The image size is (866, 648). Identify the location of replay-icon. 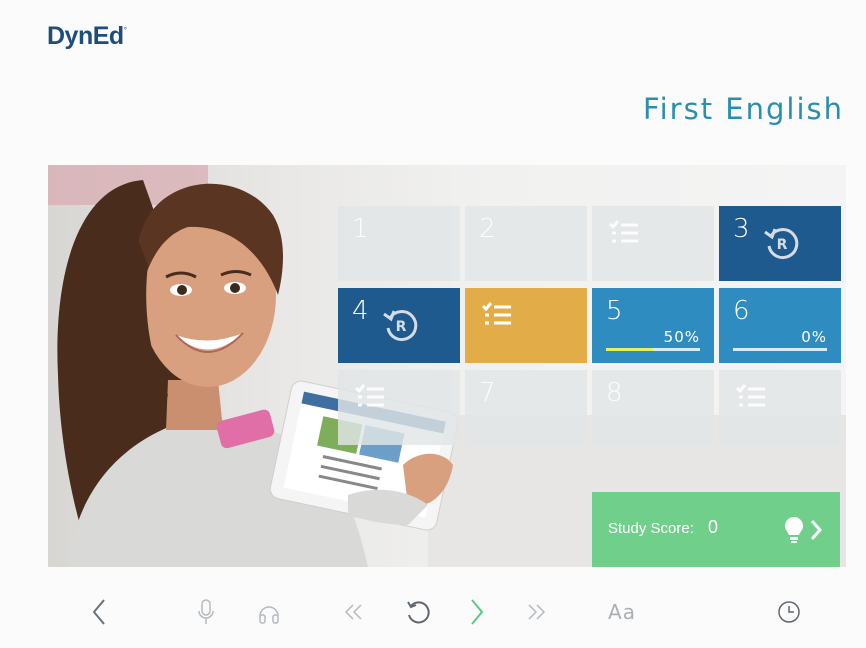
(418, 612).